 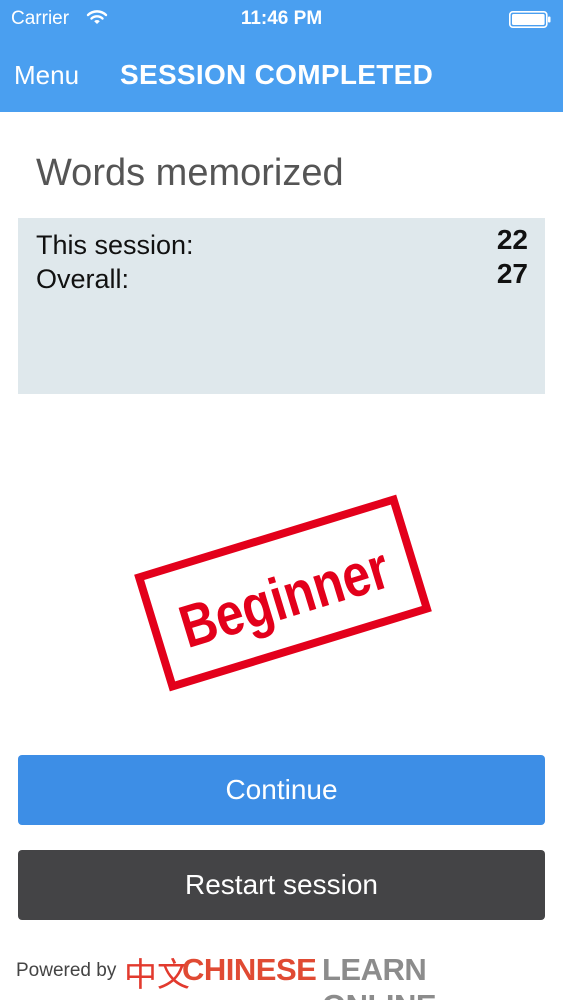 I want to click on restart-session-button: Restart session, so click(x=281, y=885).